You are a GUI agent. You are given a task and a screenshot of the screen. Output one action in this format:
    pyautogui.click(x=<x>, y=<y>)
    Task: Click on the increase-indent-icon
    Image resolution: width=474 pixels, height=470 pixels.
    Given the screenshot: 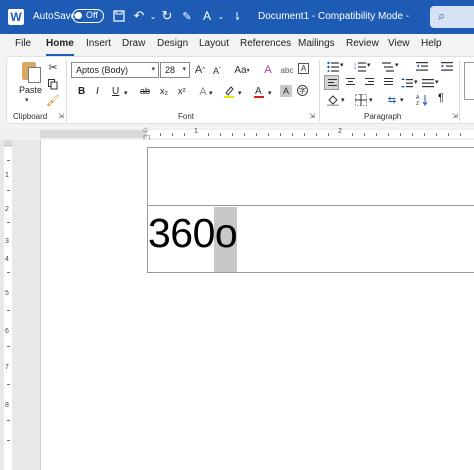 What is the action you would take?
    pyautogui.click(x=447, y=66)
    